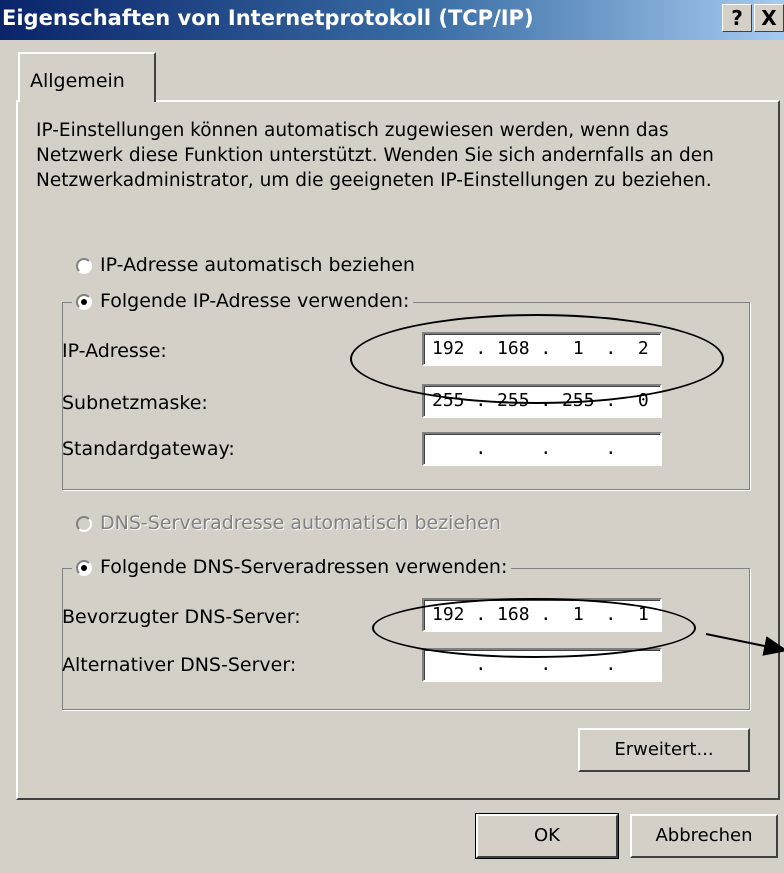 This screenshot has height=873, width=784. Describe the element at coordinates (84, 523) in the screenshot. I see `radio-button-disabled` at that location.